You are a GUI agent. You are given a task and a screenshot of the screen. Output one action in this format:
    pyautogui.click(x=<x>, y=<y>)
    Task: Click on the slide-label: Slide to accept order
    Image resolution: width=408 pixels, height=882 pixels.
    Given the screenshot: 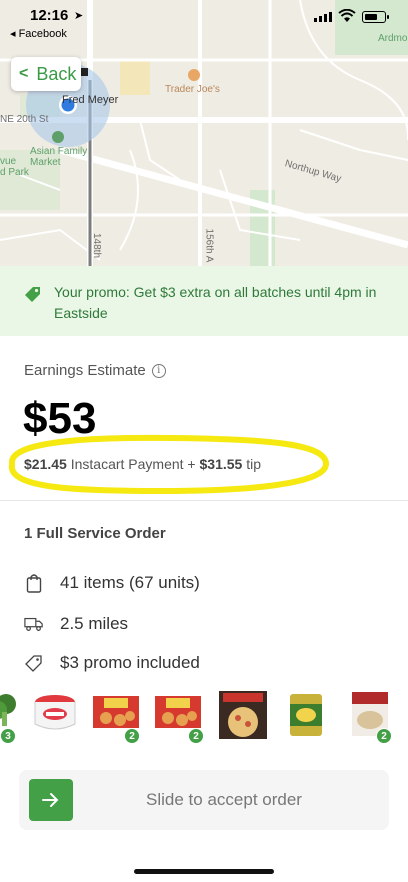 What is the action you would take?
    pyautogui.click(x=224, y=799)
    